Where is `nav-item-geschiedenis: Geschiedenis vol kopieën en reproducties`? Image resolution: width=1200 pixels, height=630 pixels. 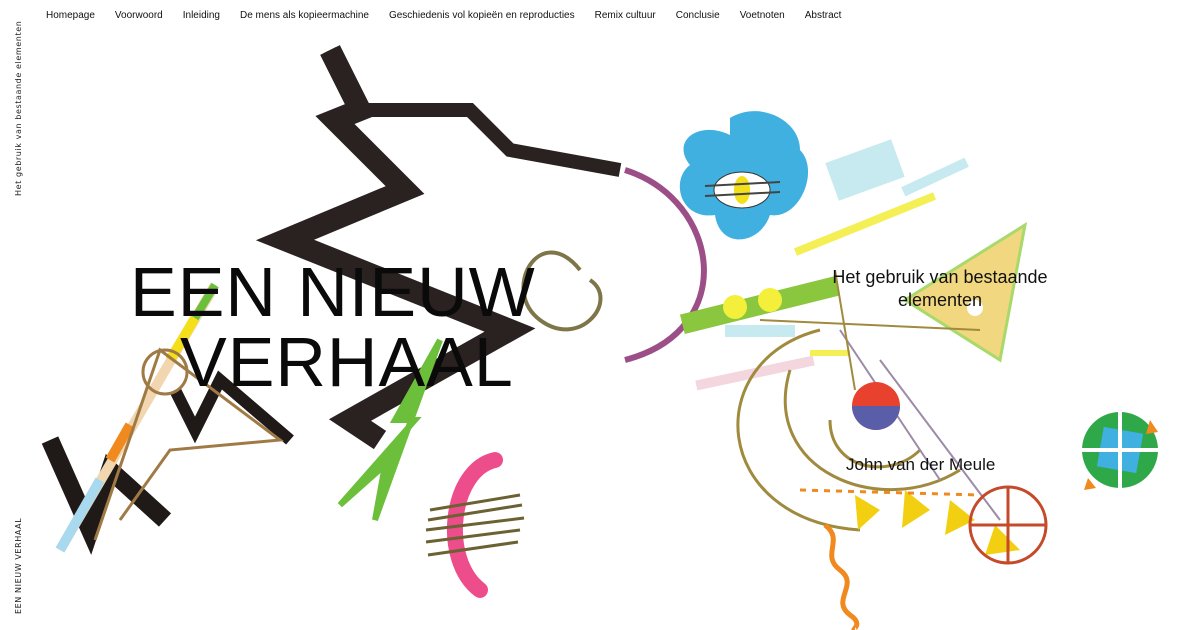
nav-item-geschiedenis: Geschiedenis vol kopieën en reproducties is located at coordinates (482, 16).